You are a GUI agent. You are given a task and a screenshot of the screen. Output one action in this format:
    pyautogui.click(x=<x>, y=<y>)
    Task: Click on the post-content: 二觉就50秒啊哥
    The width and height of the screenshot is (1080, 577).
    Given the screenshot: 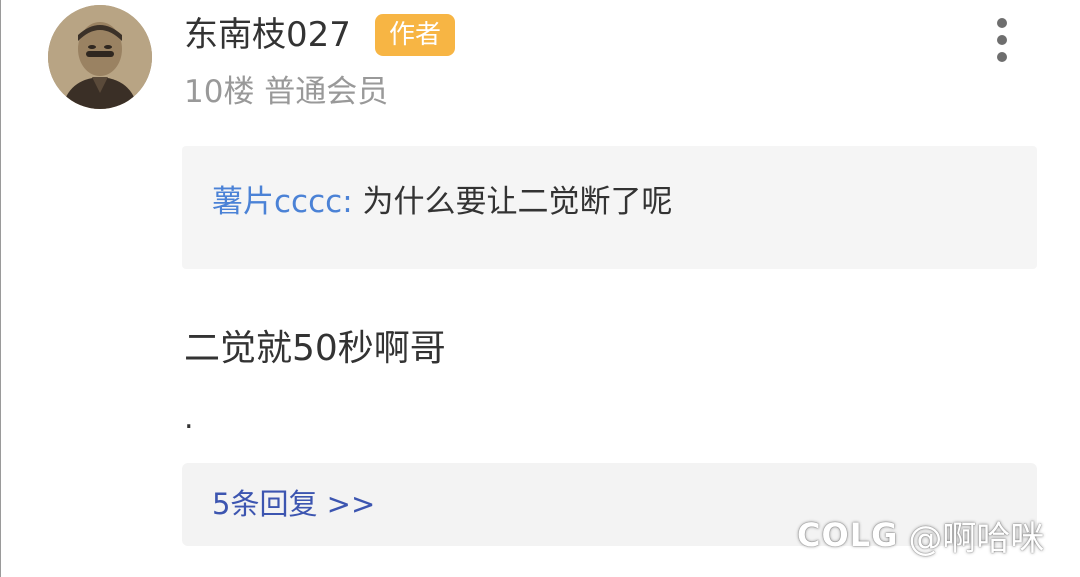 What is the action you would take?
    pyautogui.click(x=315, y=348)
    